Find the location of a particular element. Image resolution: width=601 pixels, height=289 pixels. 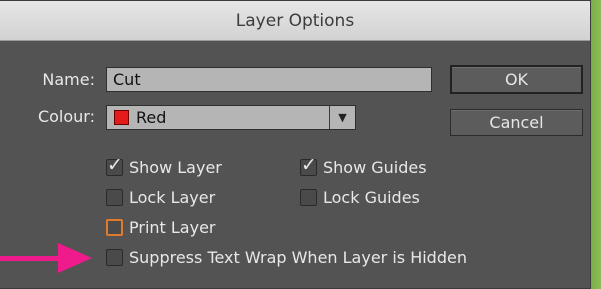

checkbox-label: Show Layer is located at coordinates (175, 167).